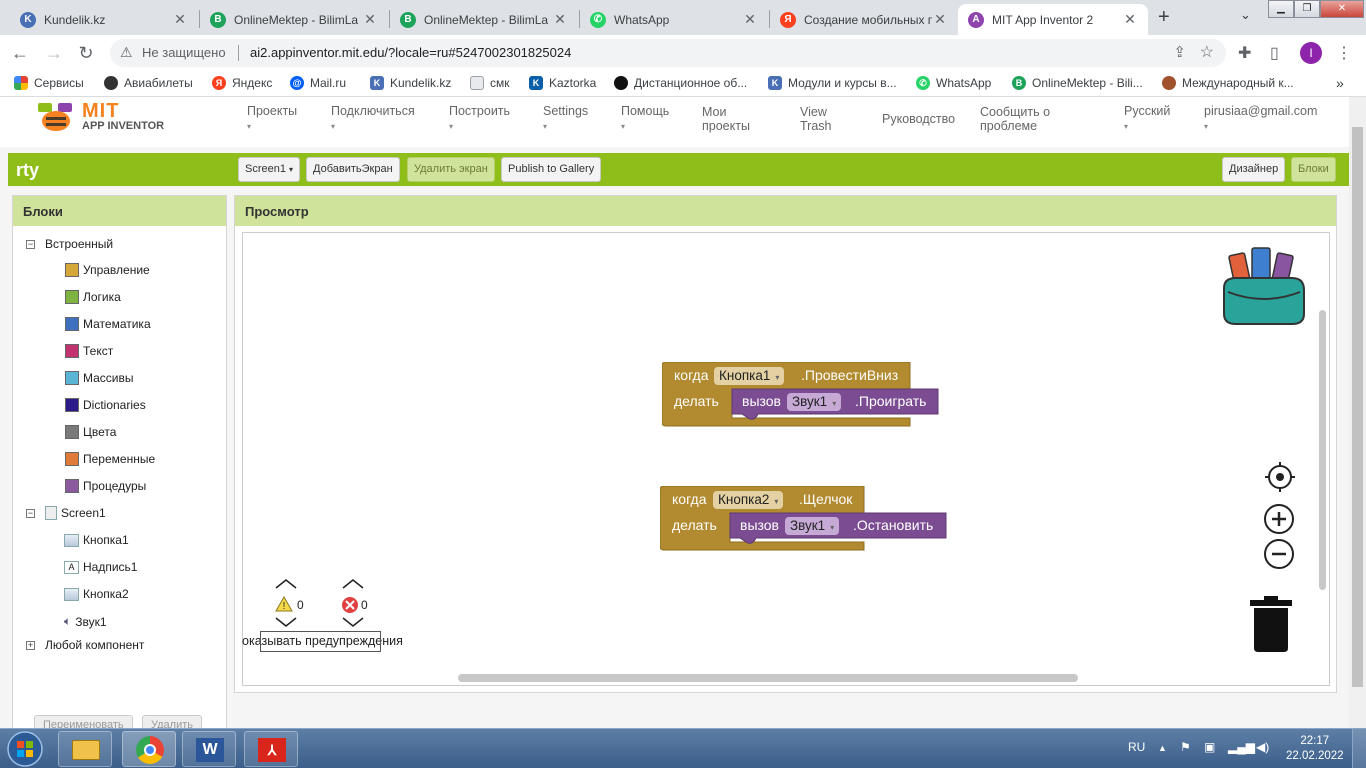 Image resolution: width=1366 pixels, height=768 pixels. I want to click on chevron-right-icon: », so click(1340, 83).